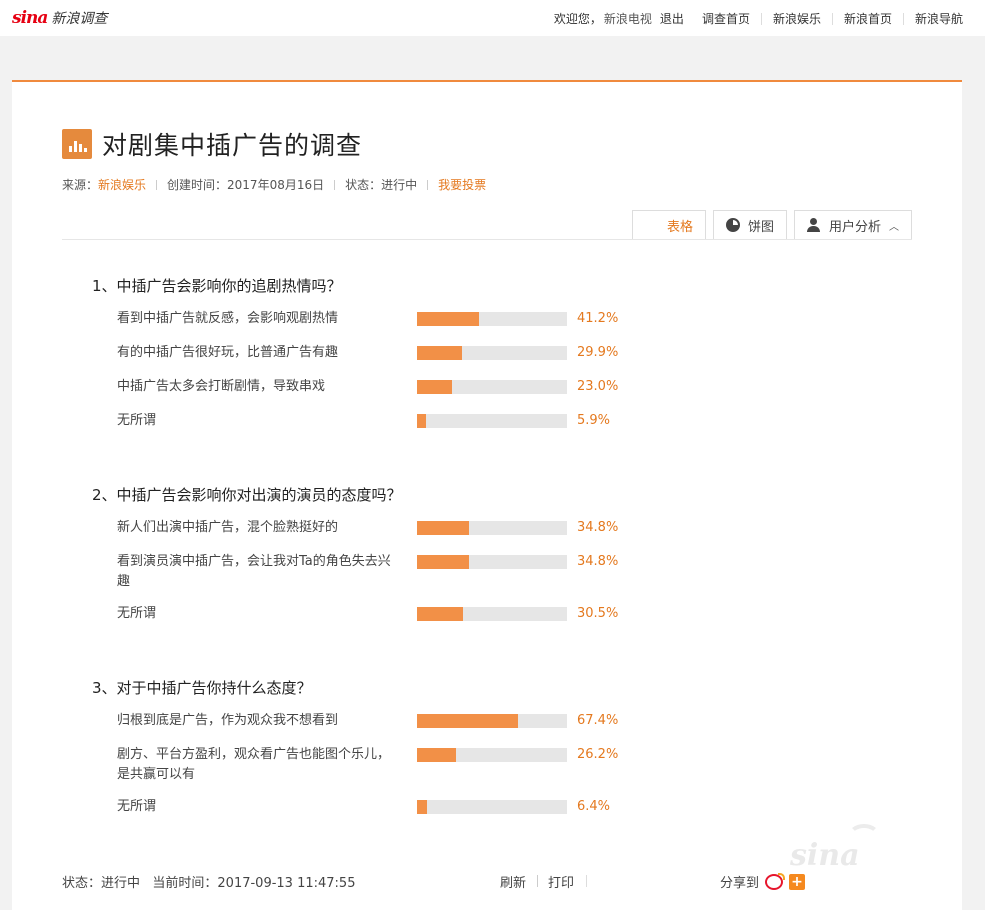  I want to click on tab-table: 表格, so click(668, 225).